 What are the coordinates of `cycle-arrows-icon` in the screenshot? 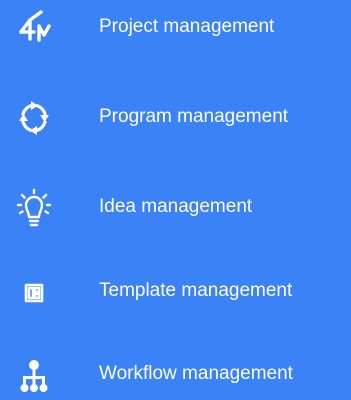 It's located at (34, 118).